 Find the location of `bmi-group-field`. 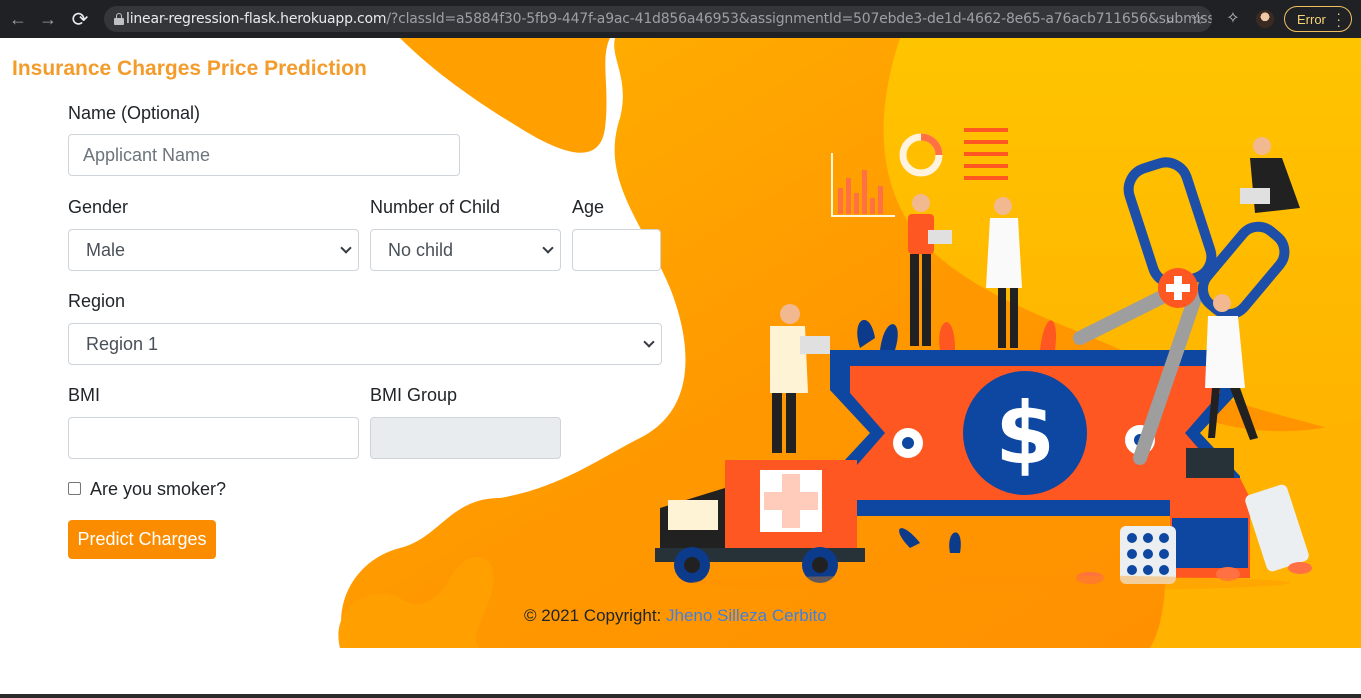

bmi-group-field is located at coordinates (465, 438).